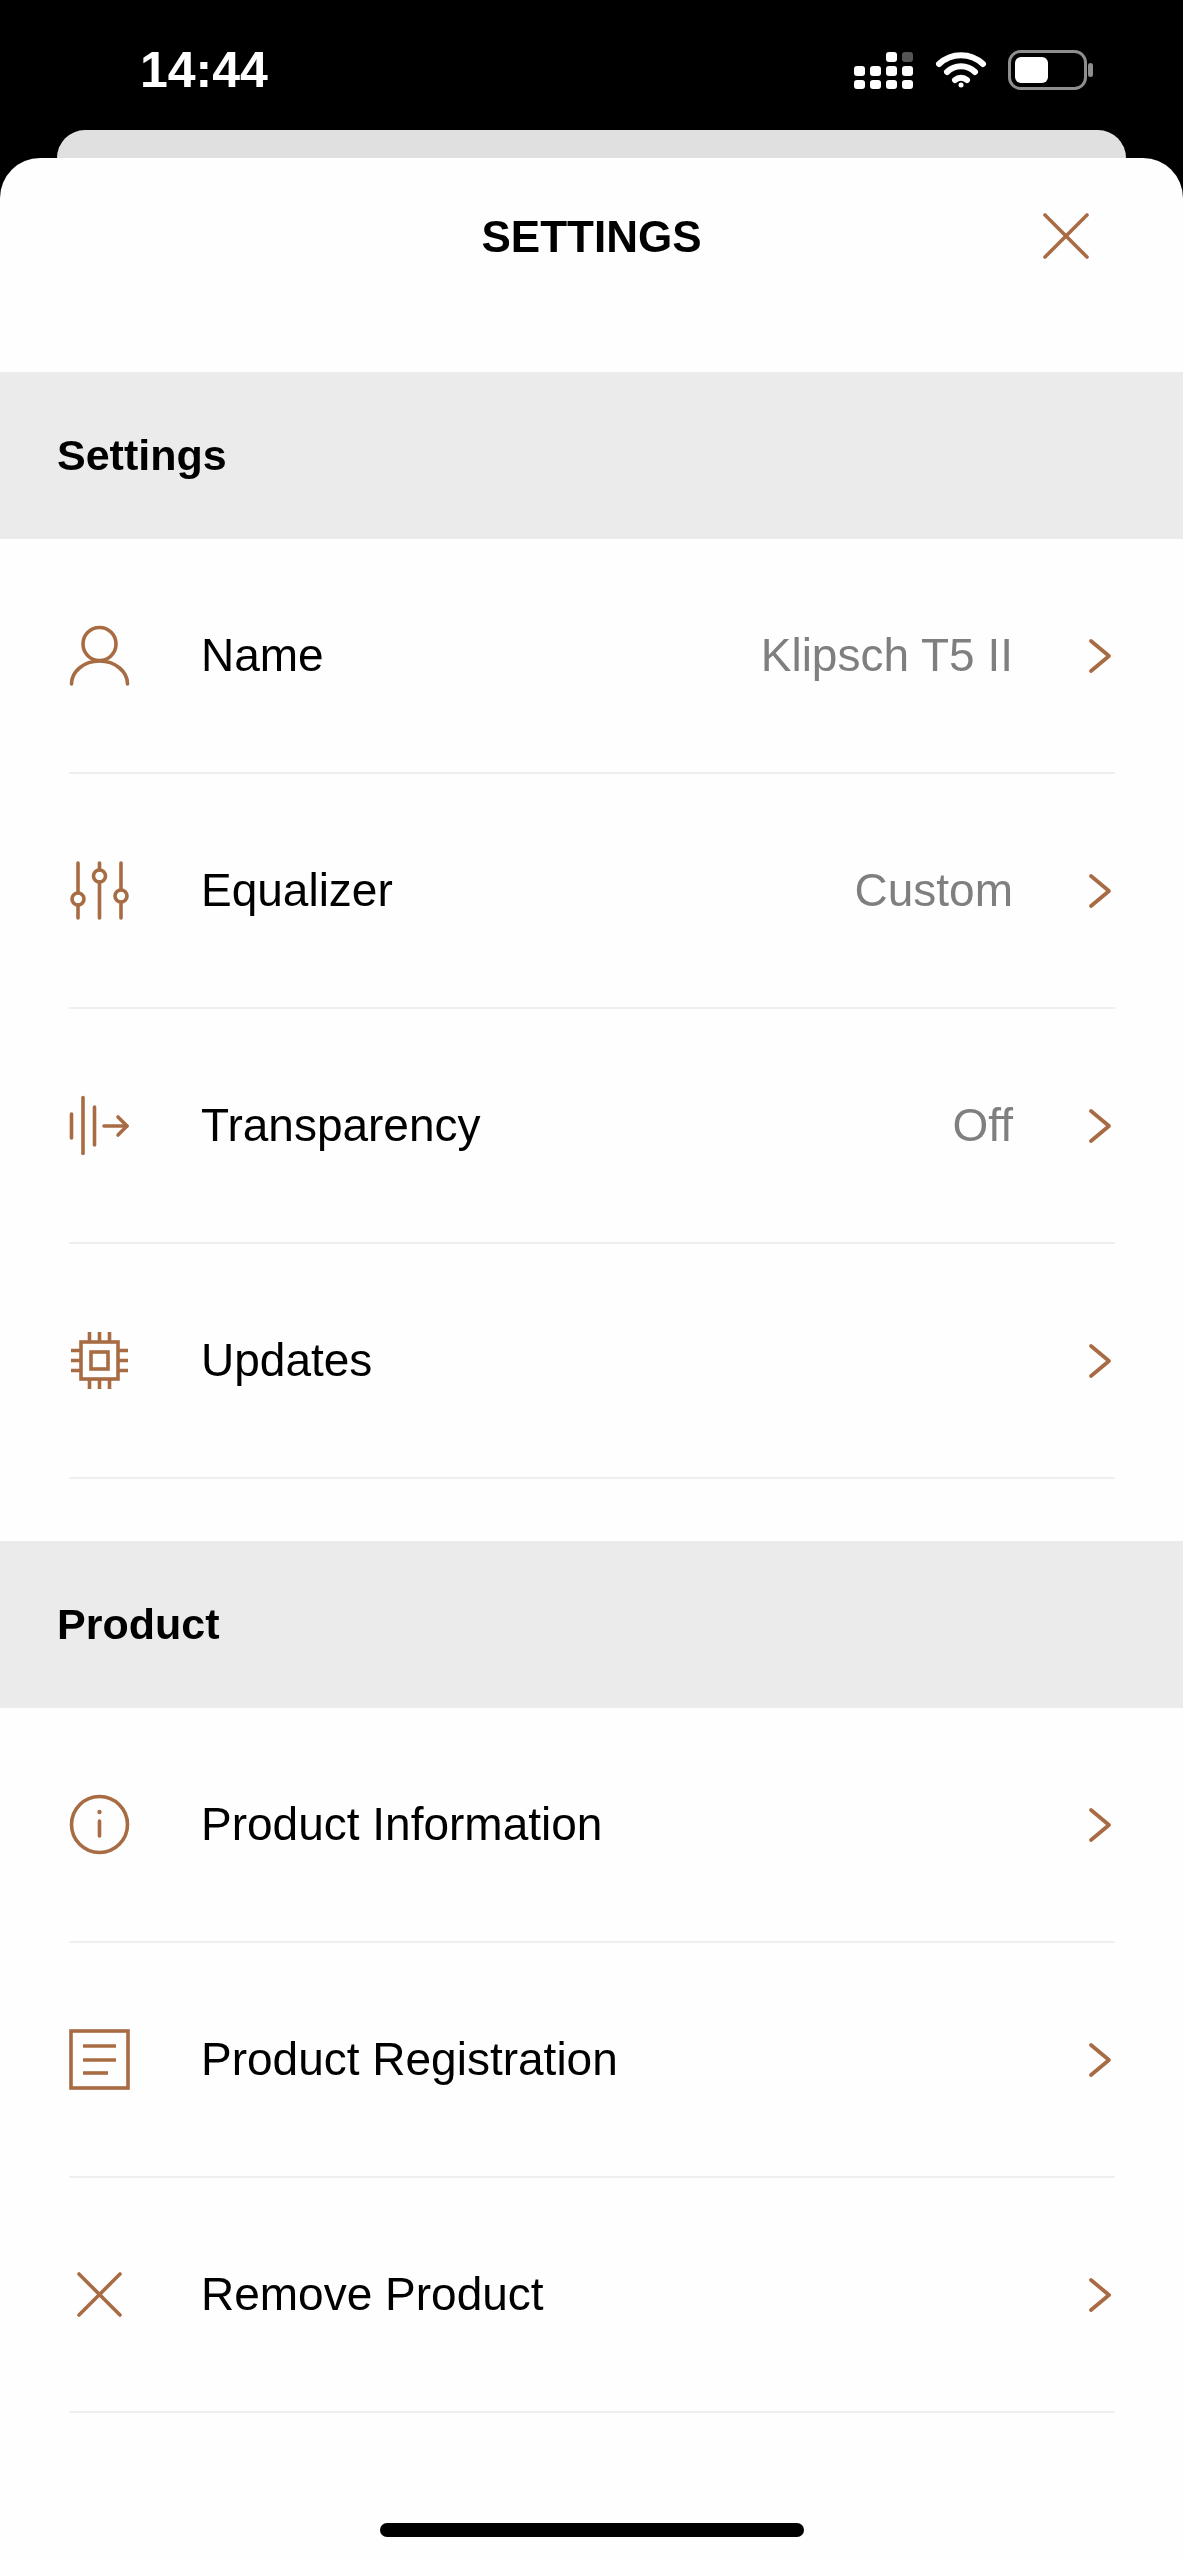  What do you see at coordinates (204, 70) in the screenshot?
I see `status-time: 14:44` at bounding box center [204, 70].